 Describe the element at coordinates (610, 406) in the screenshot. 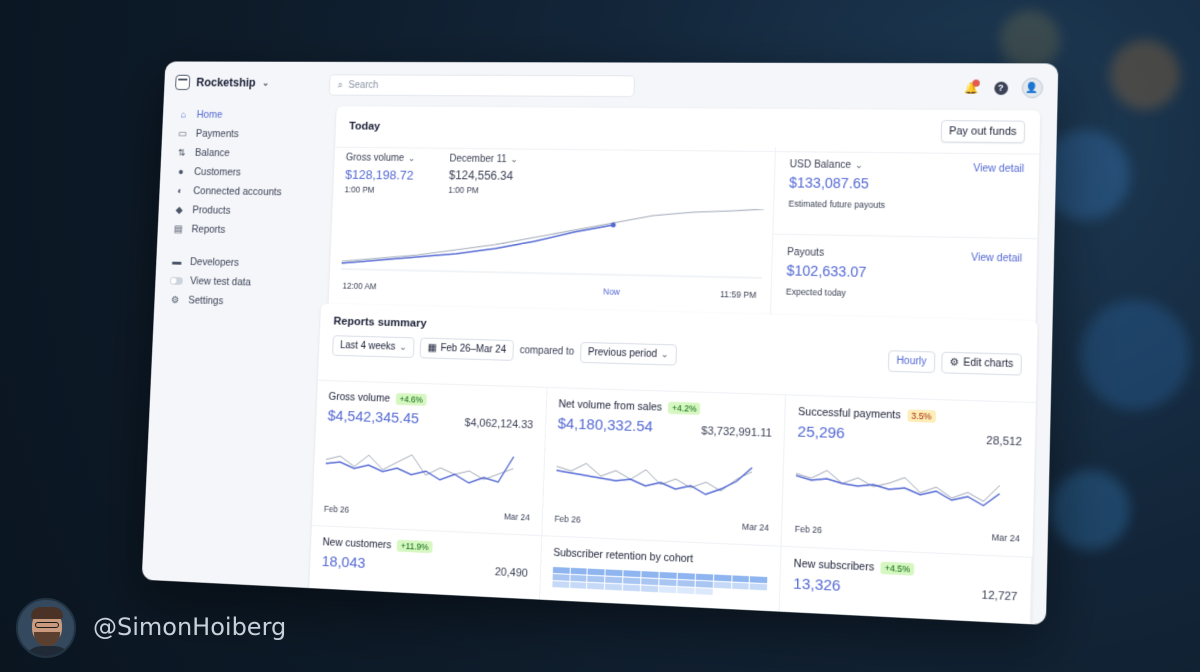

I see `tile-title: Net volume from sales` at that location.